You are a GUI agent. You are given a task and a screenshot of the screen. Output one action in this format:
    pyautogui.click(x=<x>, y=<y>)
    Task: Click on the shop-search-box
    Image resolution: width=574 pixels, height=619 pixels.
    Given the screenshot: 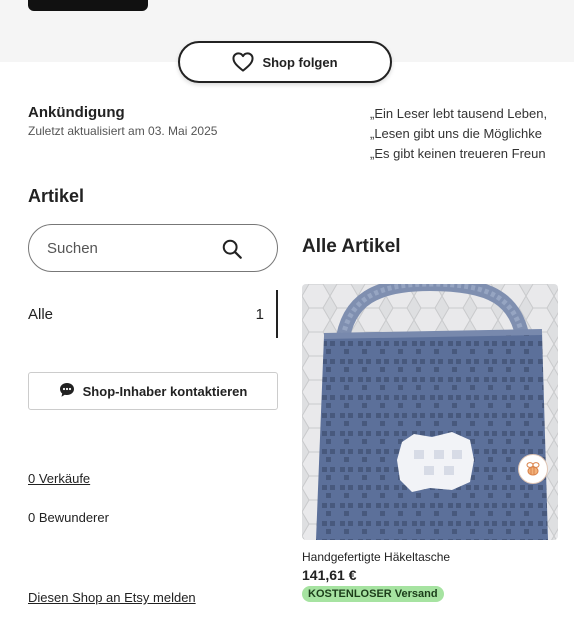 What is the action you would take?
    pyautogui.click(x=153, y=248)
    